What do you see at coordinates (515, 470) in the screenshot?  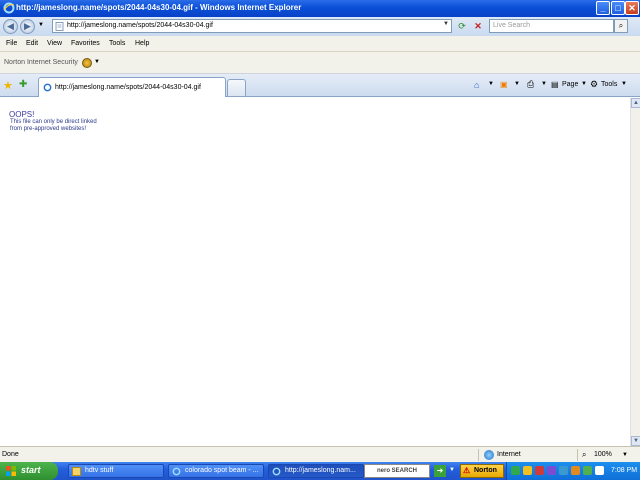 I see `network-icon` at bounding box center [515, 470].